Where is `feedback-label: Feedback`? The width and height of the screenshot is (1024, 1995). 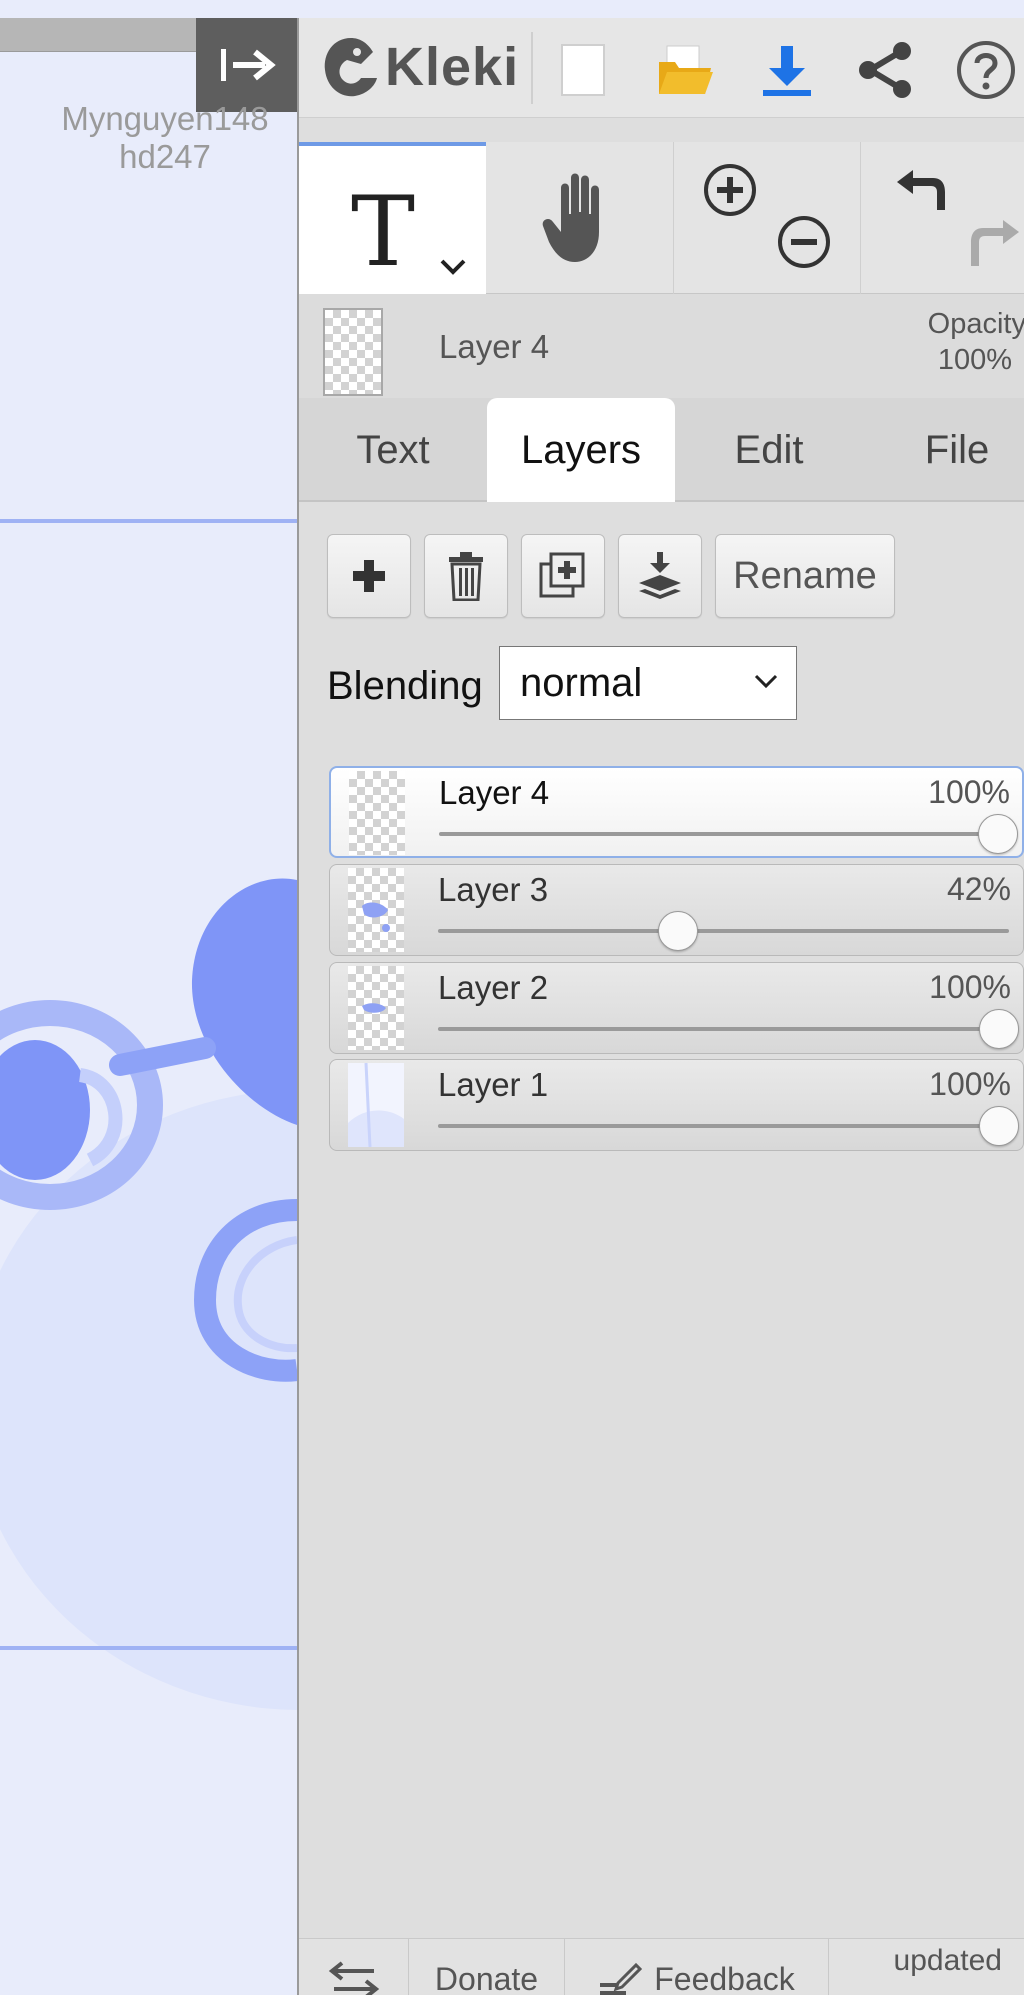 feedback-label: Feedback is located at coordinates (724, 1978).